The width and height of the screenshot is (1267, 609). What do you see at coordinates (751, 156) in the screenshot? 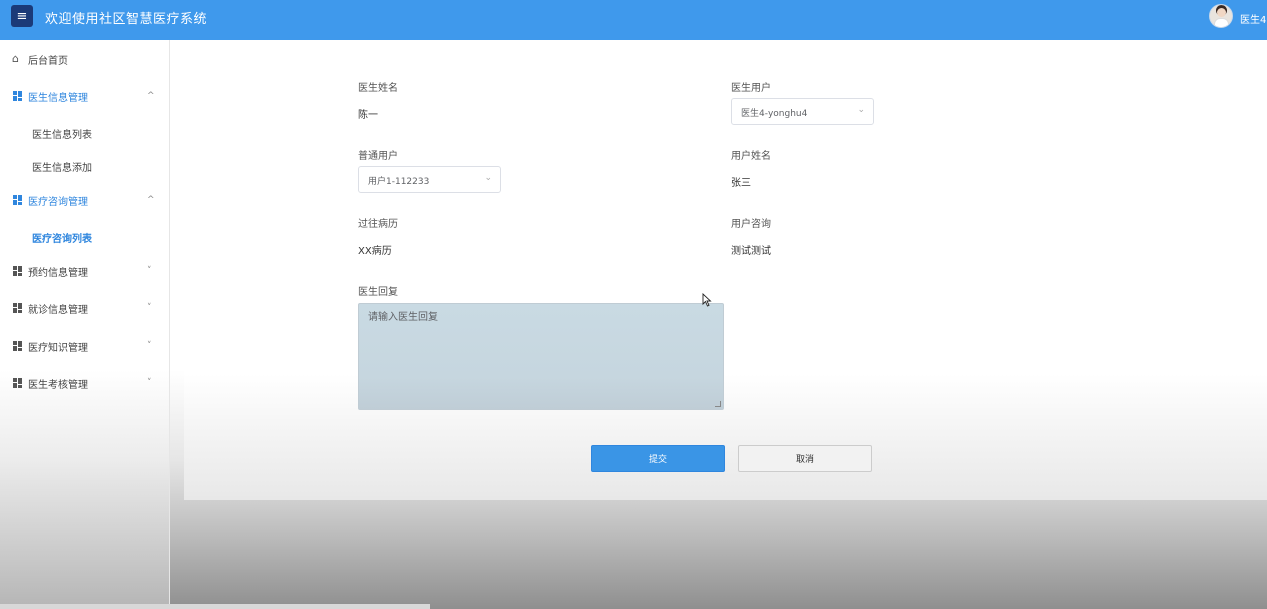
I see `user-name-label: 用户姓名` at bounding box center [751, 156].